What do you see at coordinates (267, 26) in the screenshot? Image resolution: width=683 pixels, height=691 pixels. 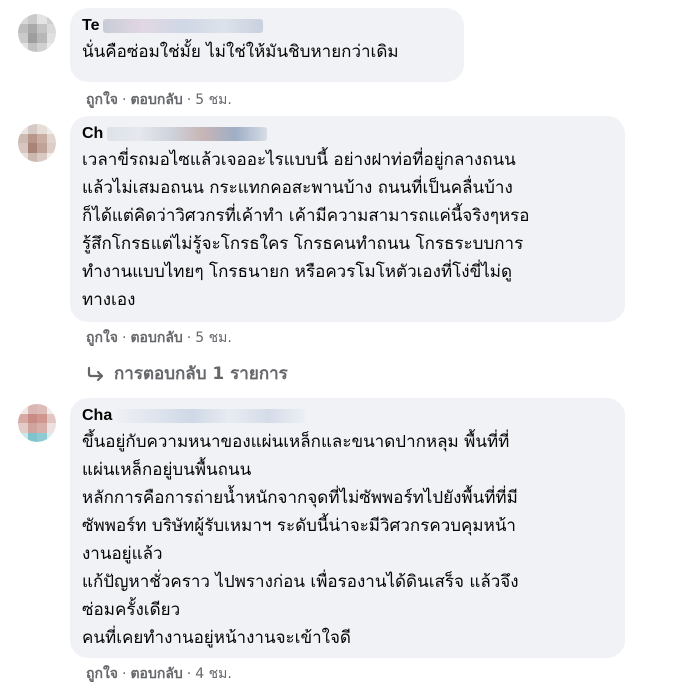 I see `comment-author: Te` at bounding box center [267, 26].